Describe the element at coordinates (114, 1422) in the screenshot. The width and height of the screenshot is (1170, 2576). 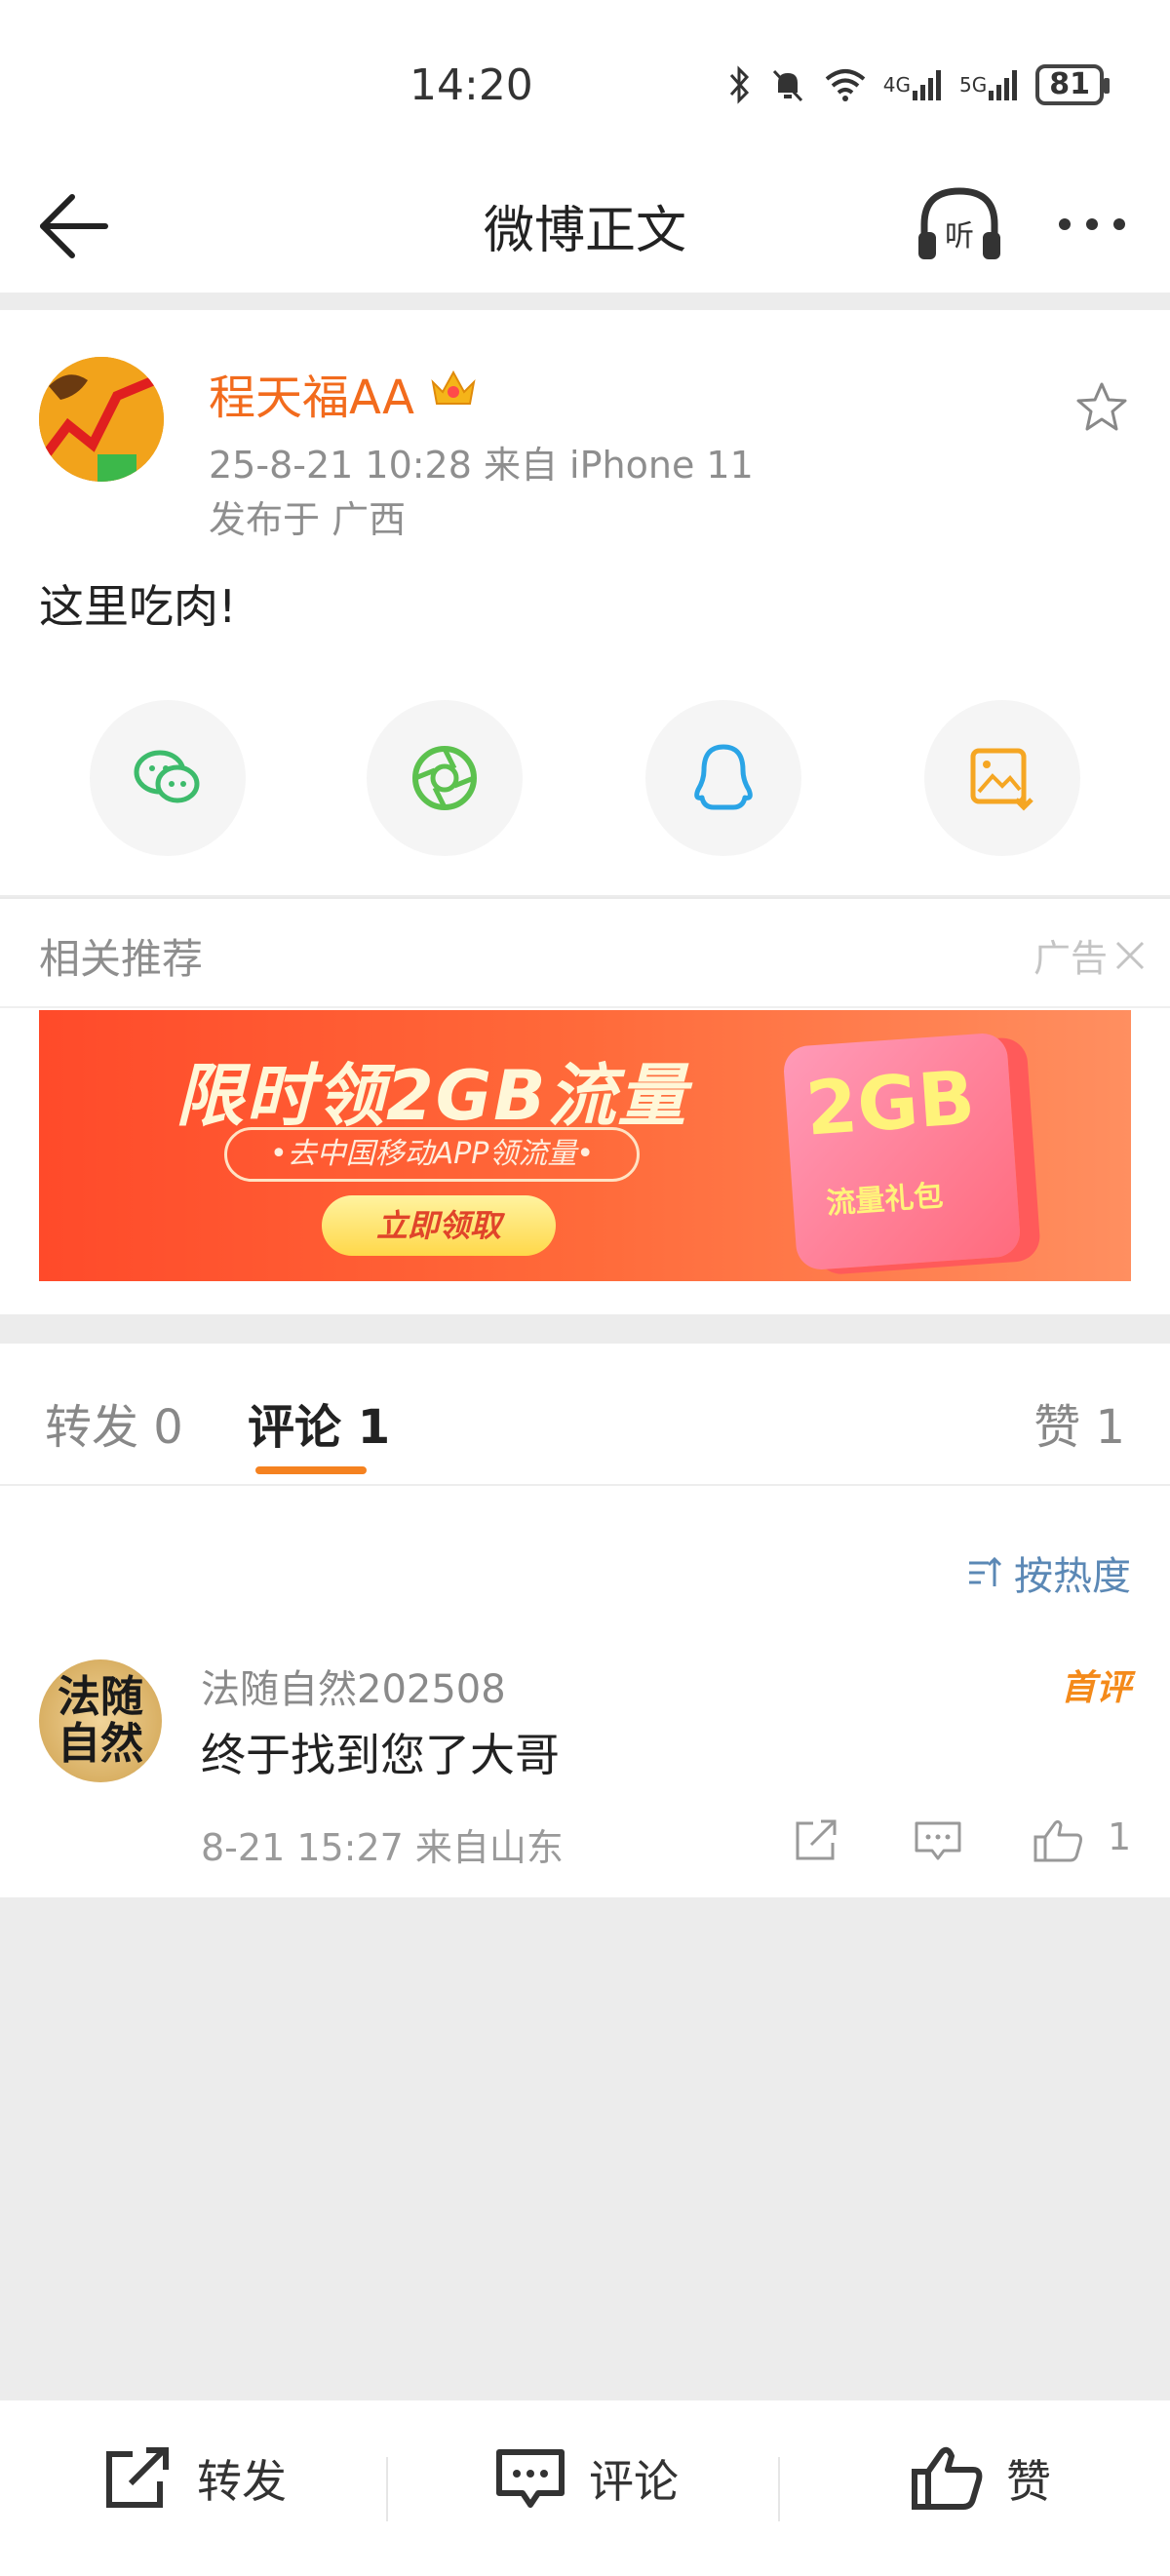
I see `tab-repost: 转发 0` at that location.